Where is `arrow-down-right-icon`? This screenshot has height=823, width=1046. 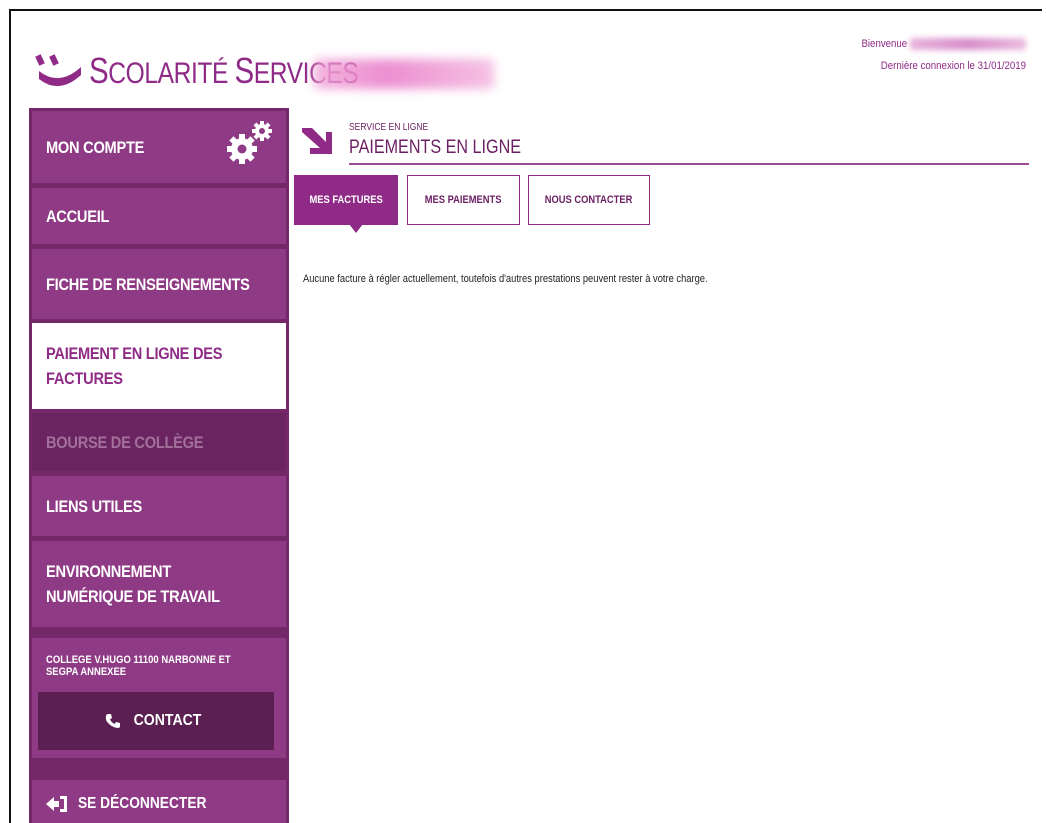 arrow-down-right-icon is located at coordinates (317, 141).